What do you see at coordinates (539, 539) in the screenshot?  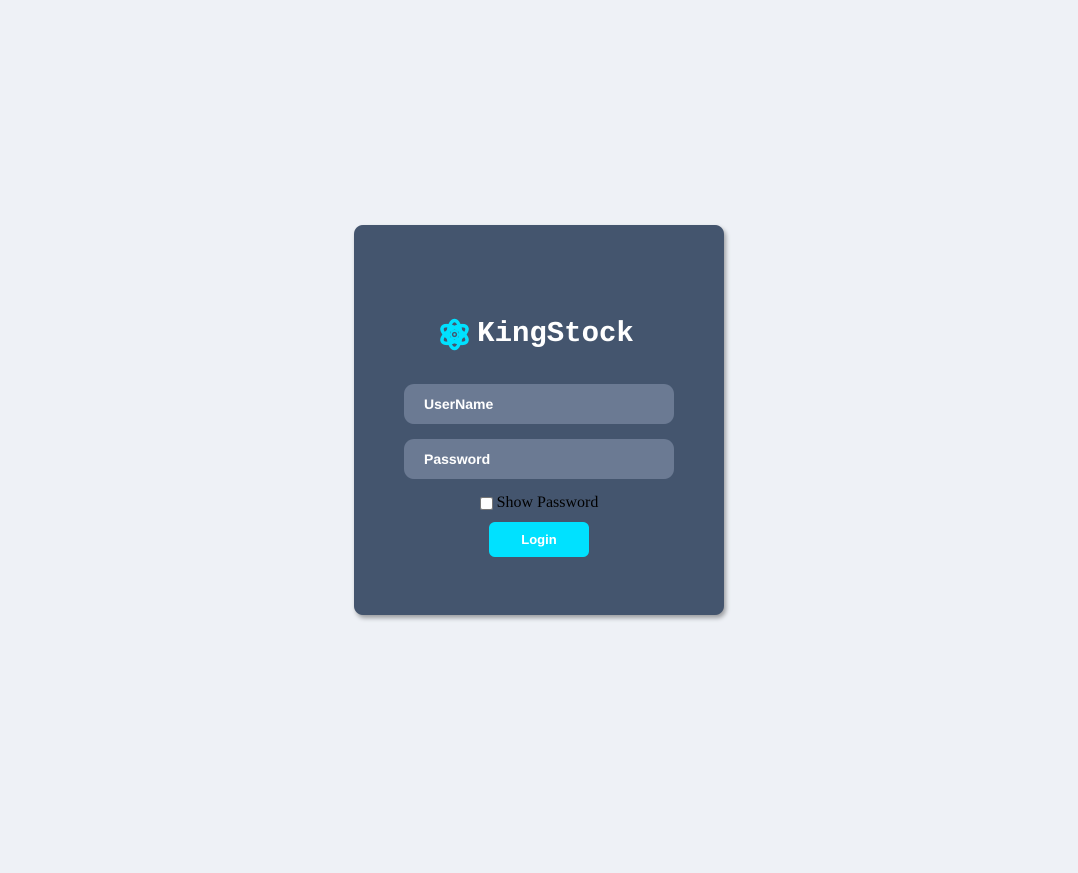 I see `login-button: Login` at bounding box center [539, 539].